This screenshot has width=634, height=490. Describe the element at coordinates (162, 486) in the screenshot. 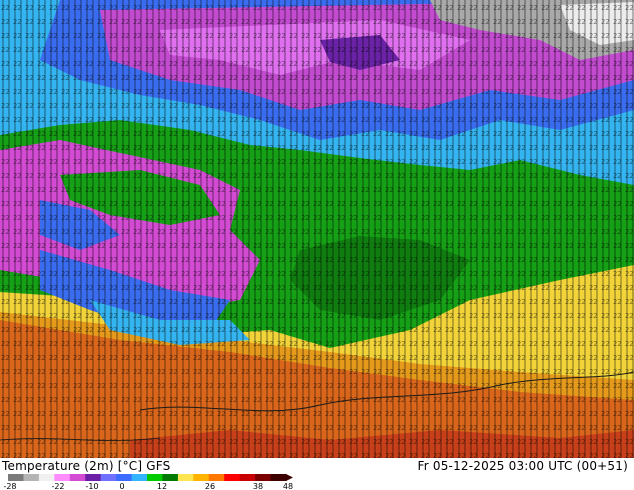

I see `legend-tick-label: 12` at that location.